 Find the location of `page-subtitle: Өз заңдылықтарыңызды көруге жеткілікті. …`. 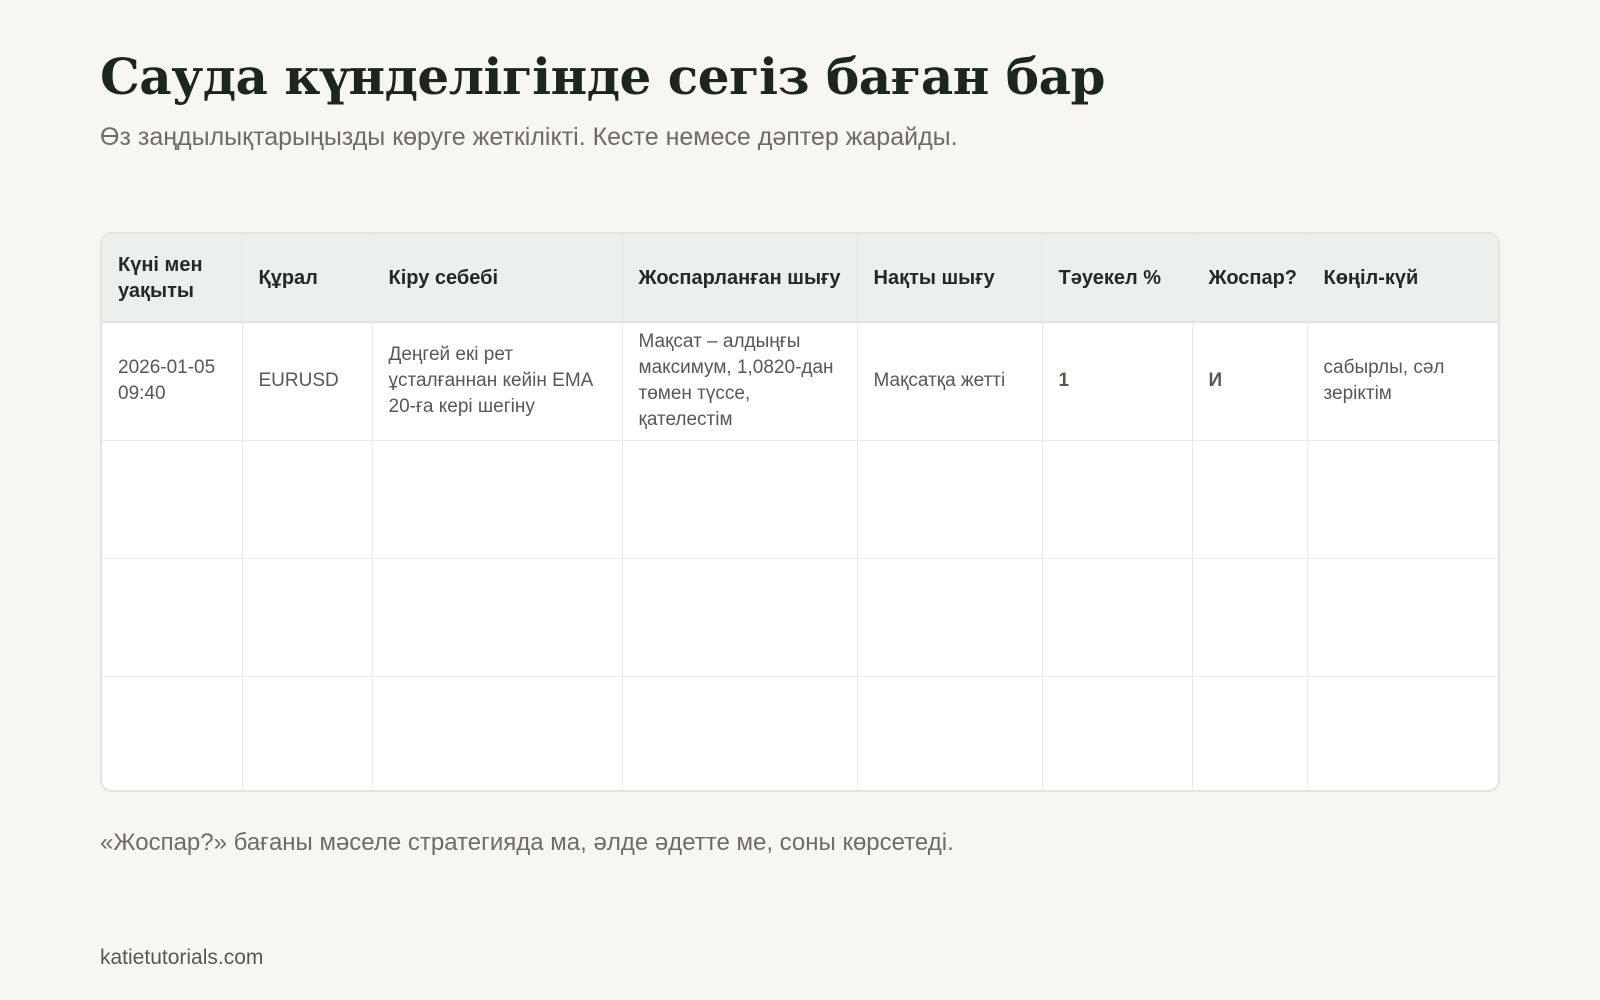

page-subtitle: Өз заңдылықтарыңызды көруге жеткілікті. … is located at coordinates (529, 137).